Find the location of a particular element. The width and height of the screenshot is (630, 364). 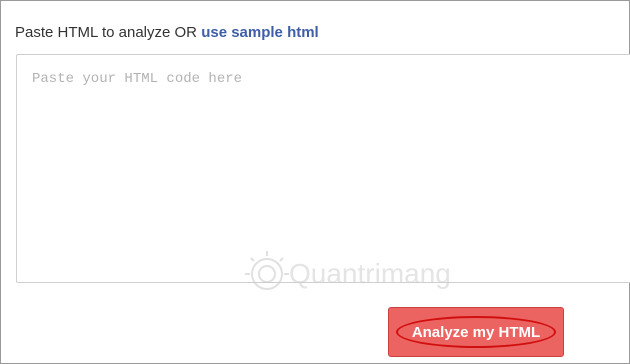

analyze-my-html-button: Analyze my HTML is located at coordinates (476, 332).